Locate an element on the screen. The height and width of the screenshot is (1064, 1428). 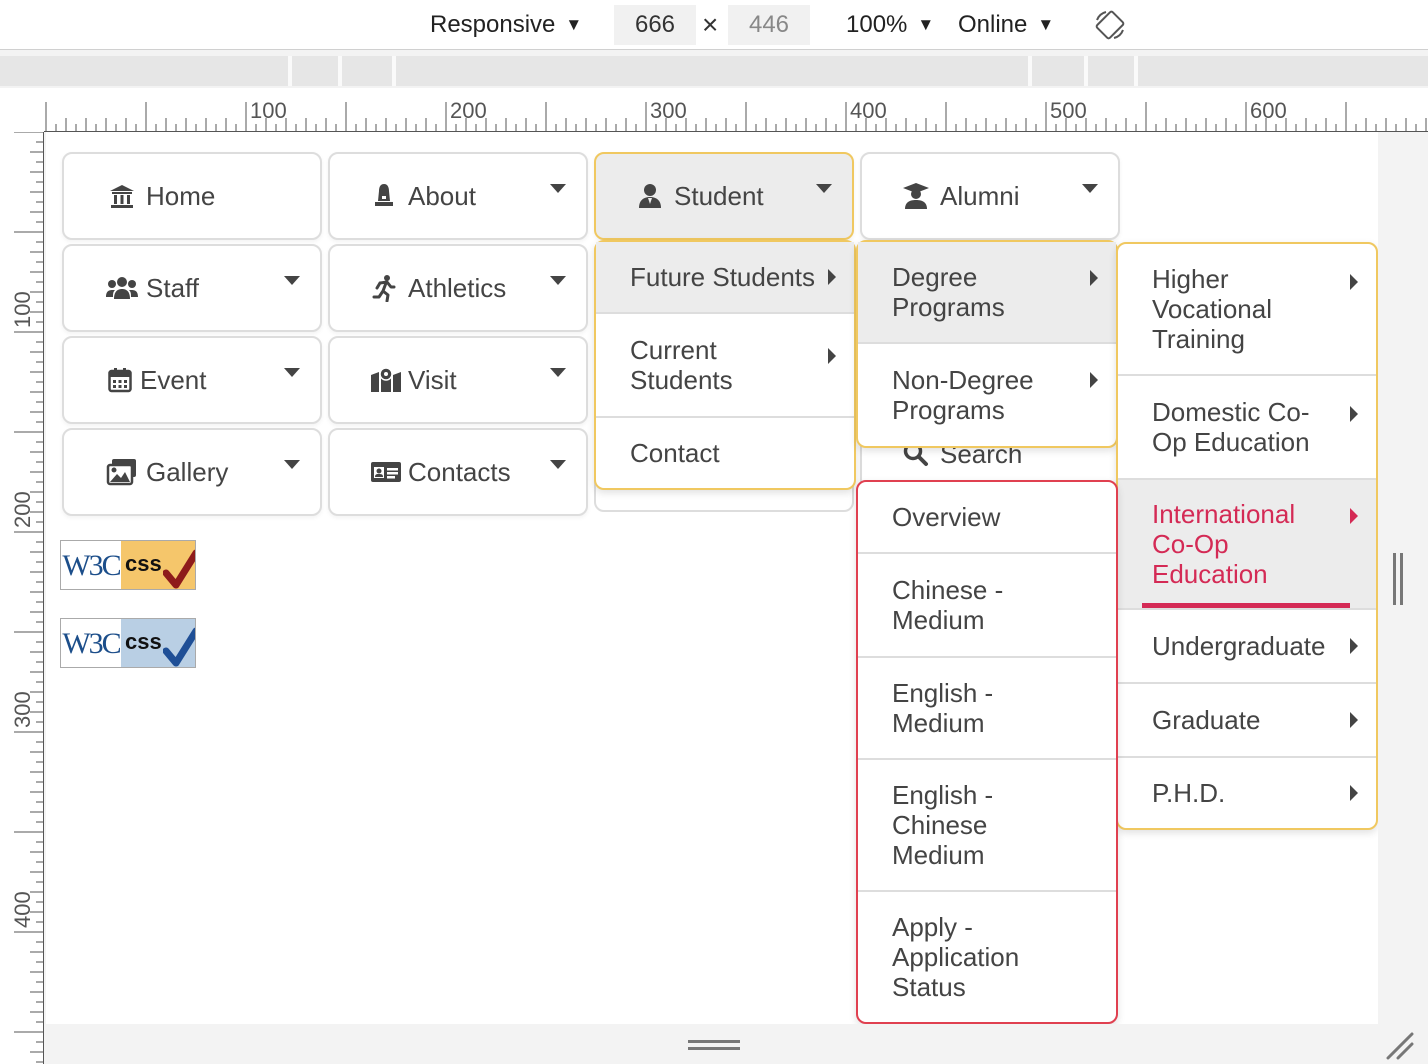
submenu-item-higher-vocational: Higher Vocational Training is located at coordinates (1247, 310).